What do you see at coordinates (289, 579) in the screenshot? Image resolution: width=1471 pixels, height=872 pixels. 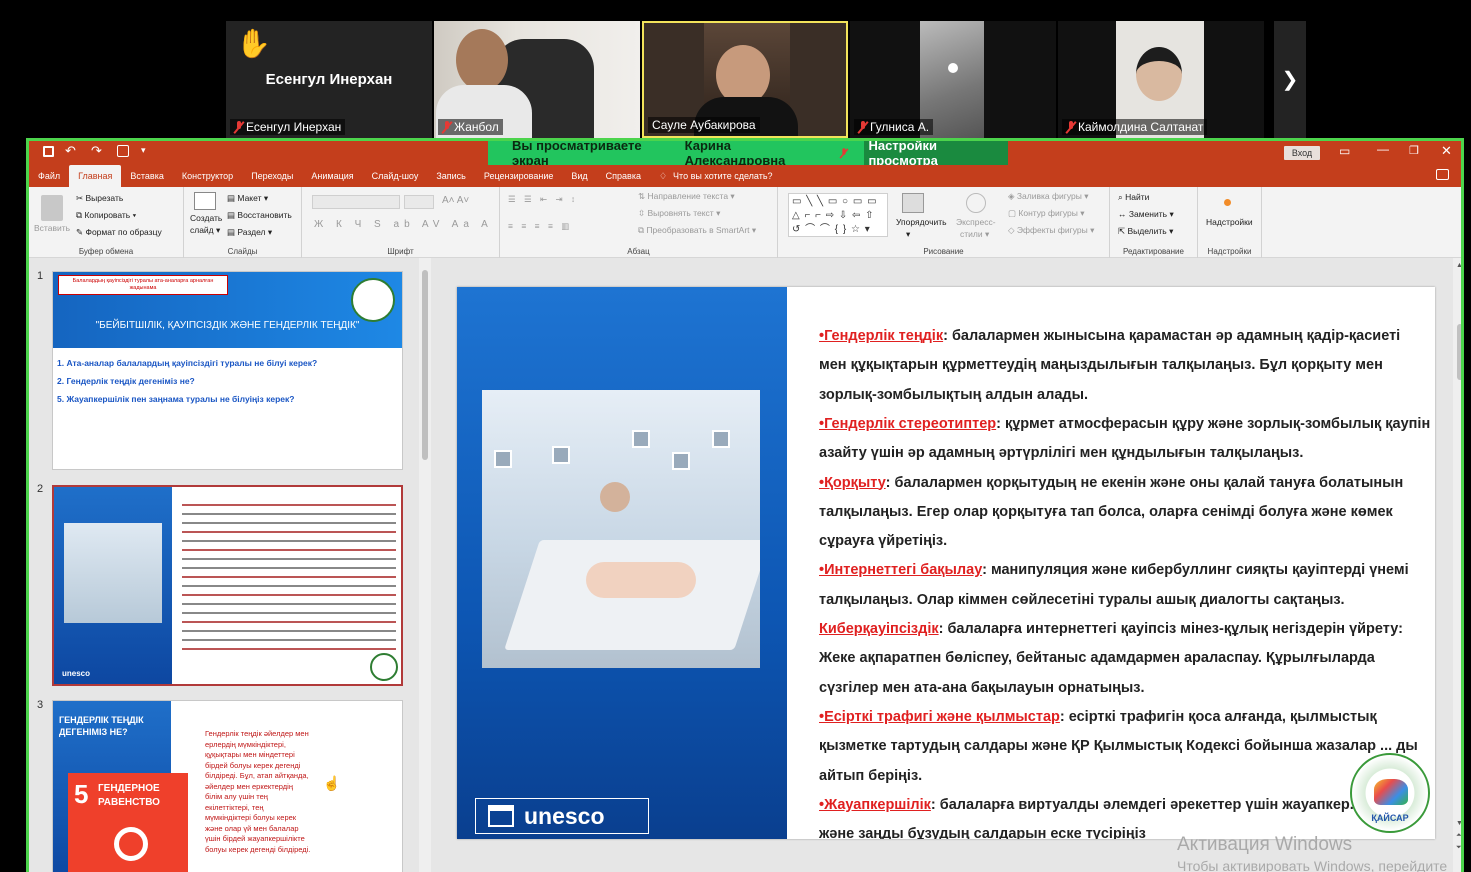 I see `thumb-text-lines` at bounding box center [289, 579].